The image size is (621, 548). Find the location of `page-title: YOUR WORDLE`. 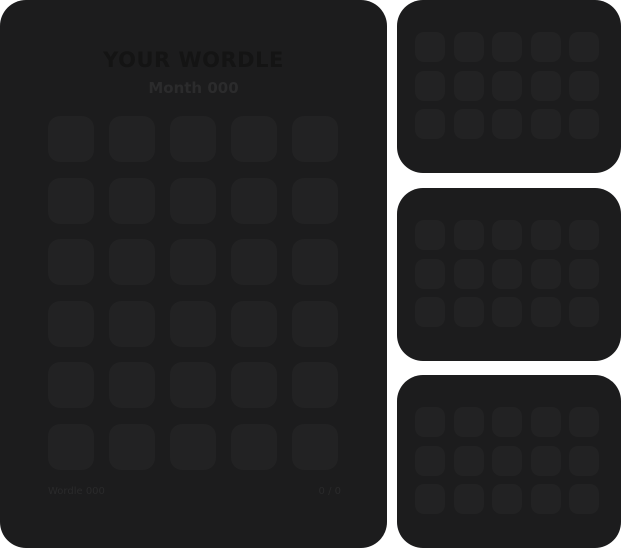

page-title: YOUR WORDLE is located at coordinates (193, 60).